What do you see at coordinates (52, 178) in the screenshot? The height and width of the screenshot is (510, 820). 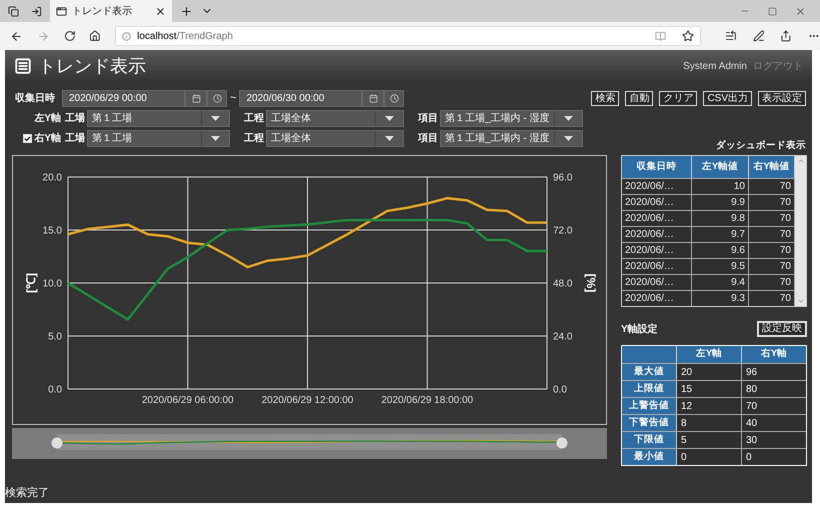 I see `tick-label: 20.0` at bounding box center [52, 178].